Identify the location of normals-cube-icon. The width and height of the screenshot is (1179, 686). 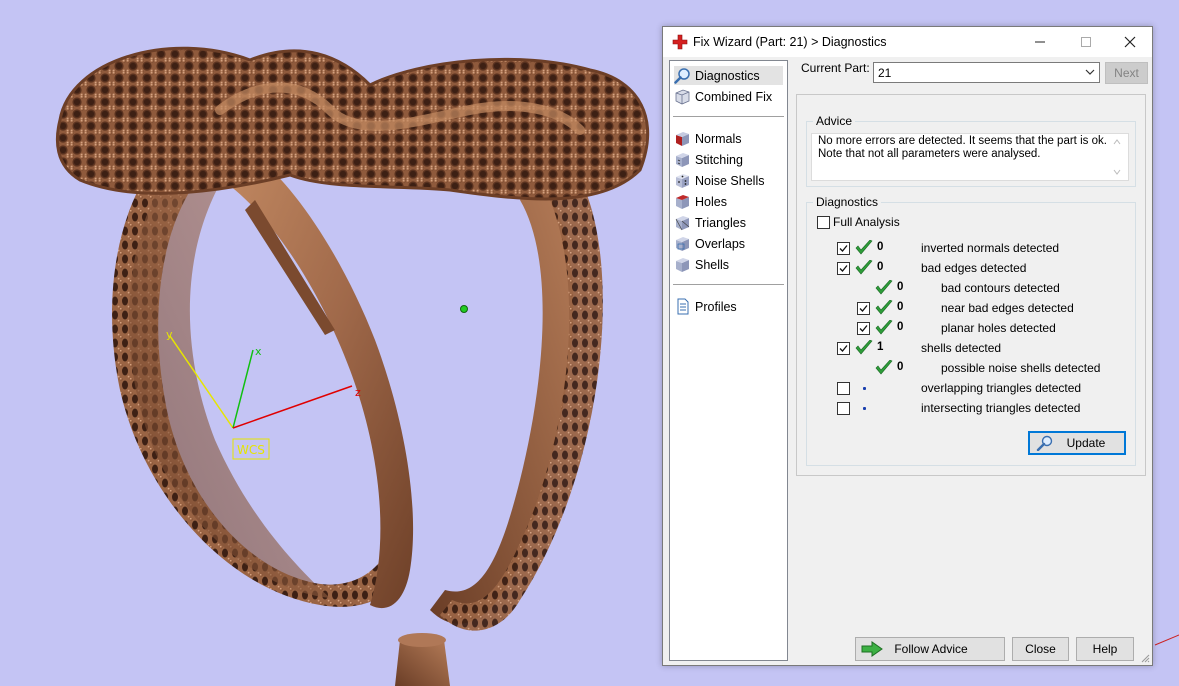
(682, 139).